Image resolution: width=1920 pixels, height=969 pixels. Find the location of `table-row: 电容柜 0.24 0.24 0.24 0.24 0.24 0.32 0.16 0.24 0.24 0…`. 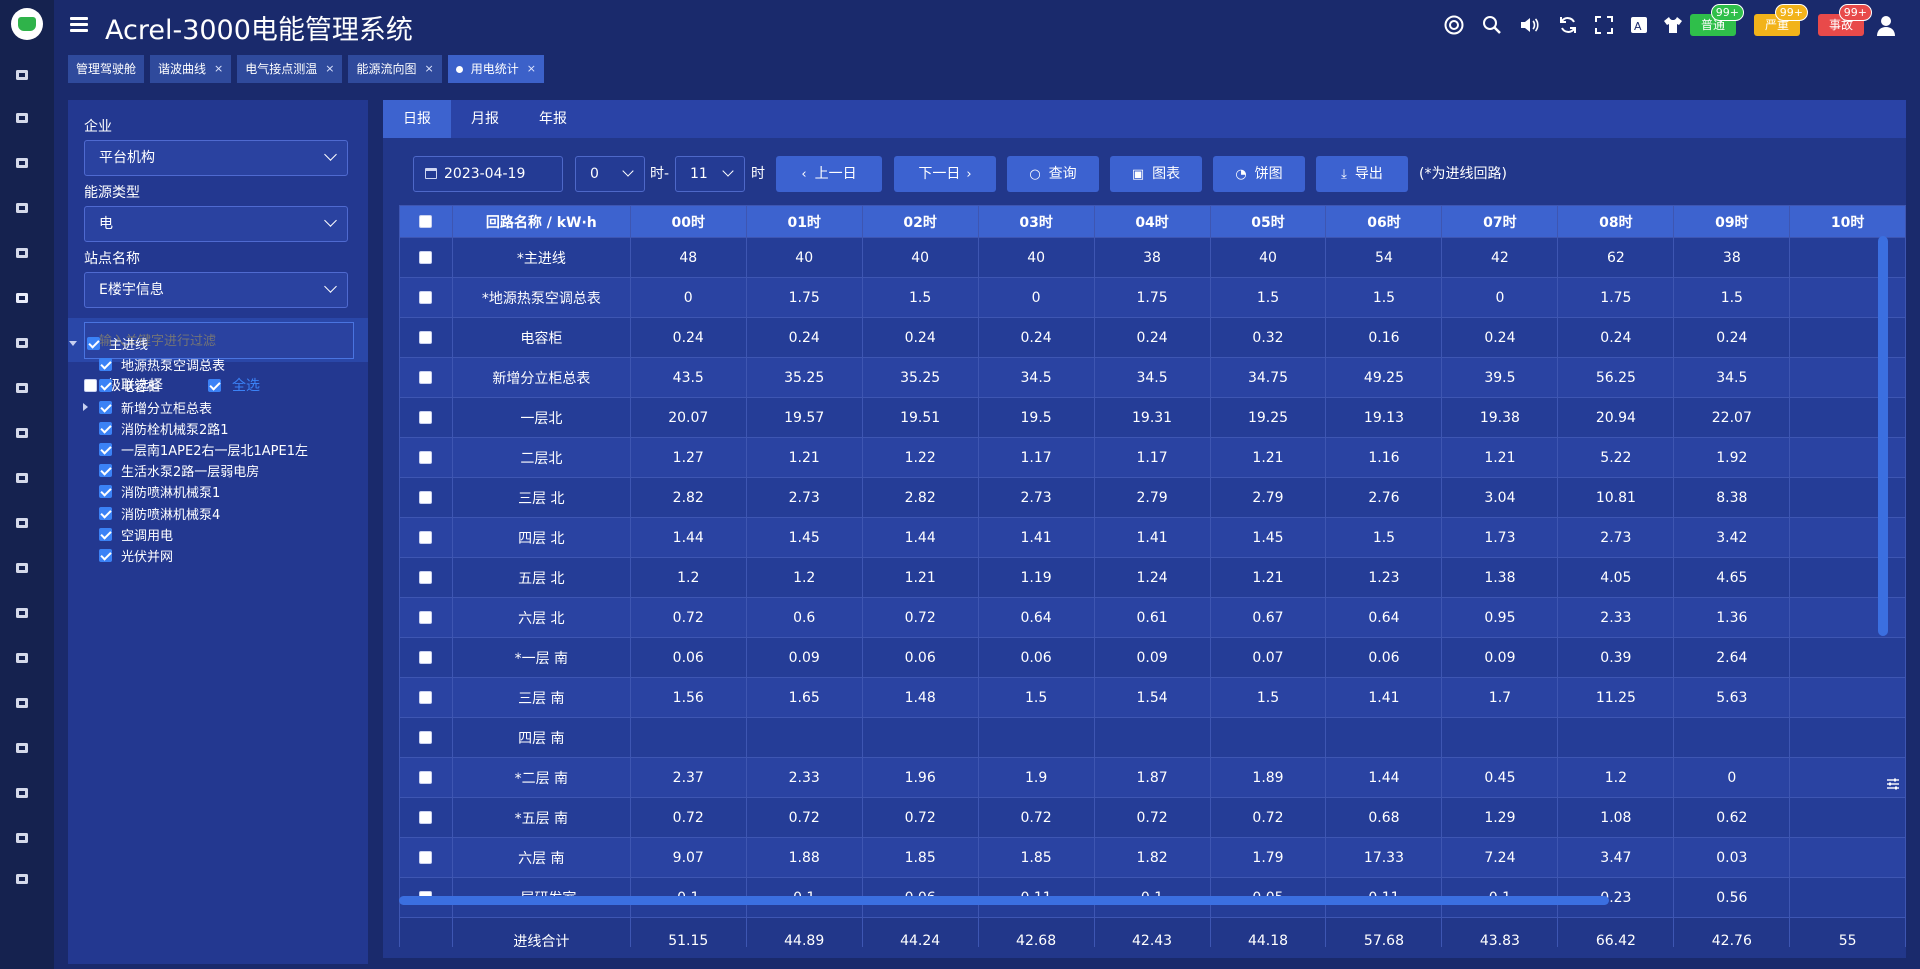

table-row: 电容柜 0.24 0.24 0.24 0.24 0.24 0.32 0.16 0.24 0.24 0… is located at coordinates (1152, 337).